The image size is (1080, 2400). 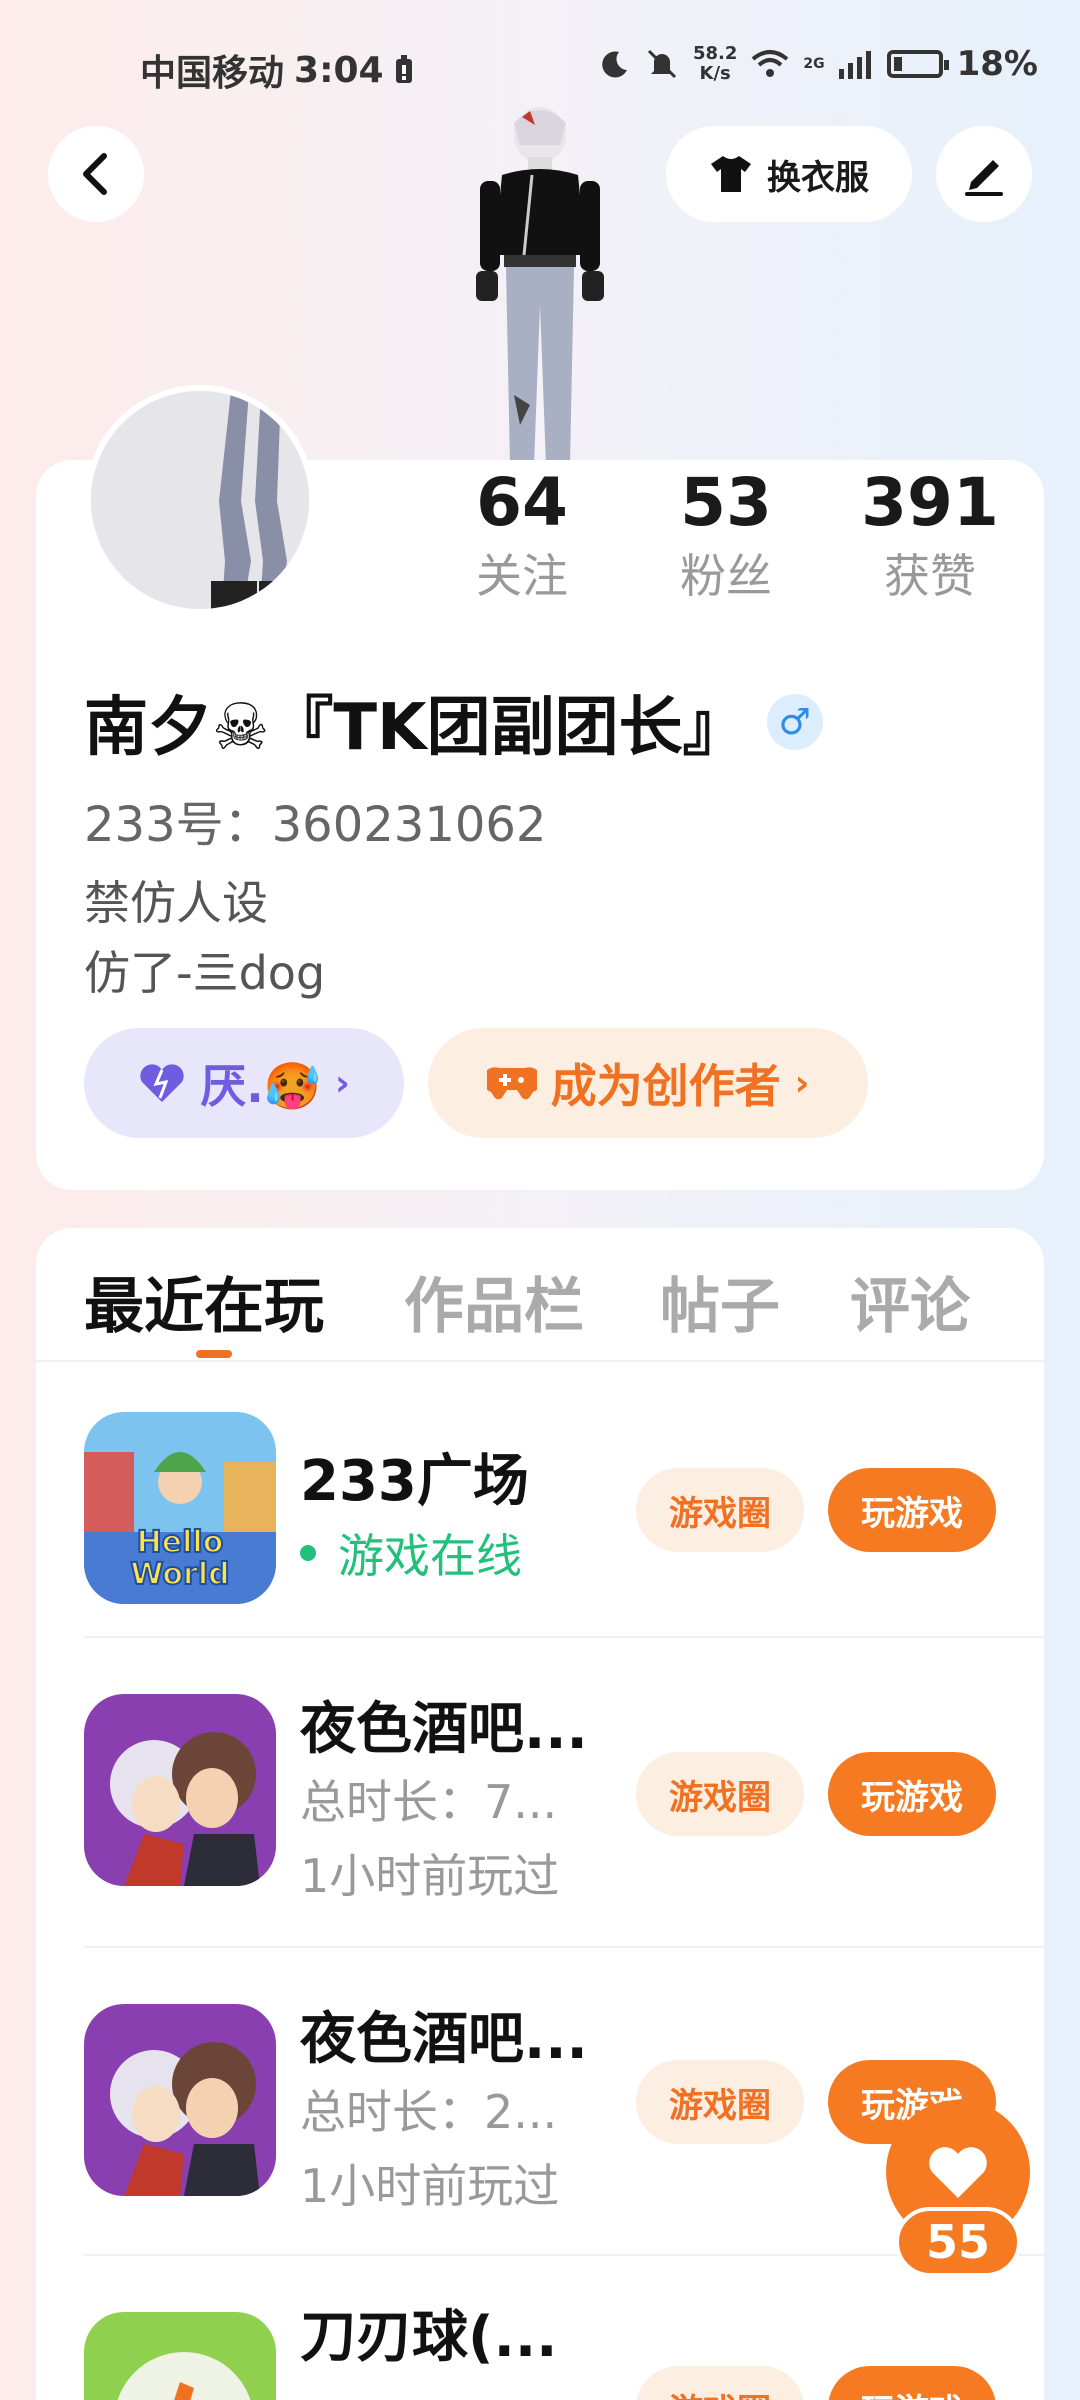 What do you see at coordinates (726, 502) in the screenshot?
I see `stat-fans-value: 53` at bounding box center [726, 502].